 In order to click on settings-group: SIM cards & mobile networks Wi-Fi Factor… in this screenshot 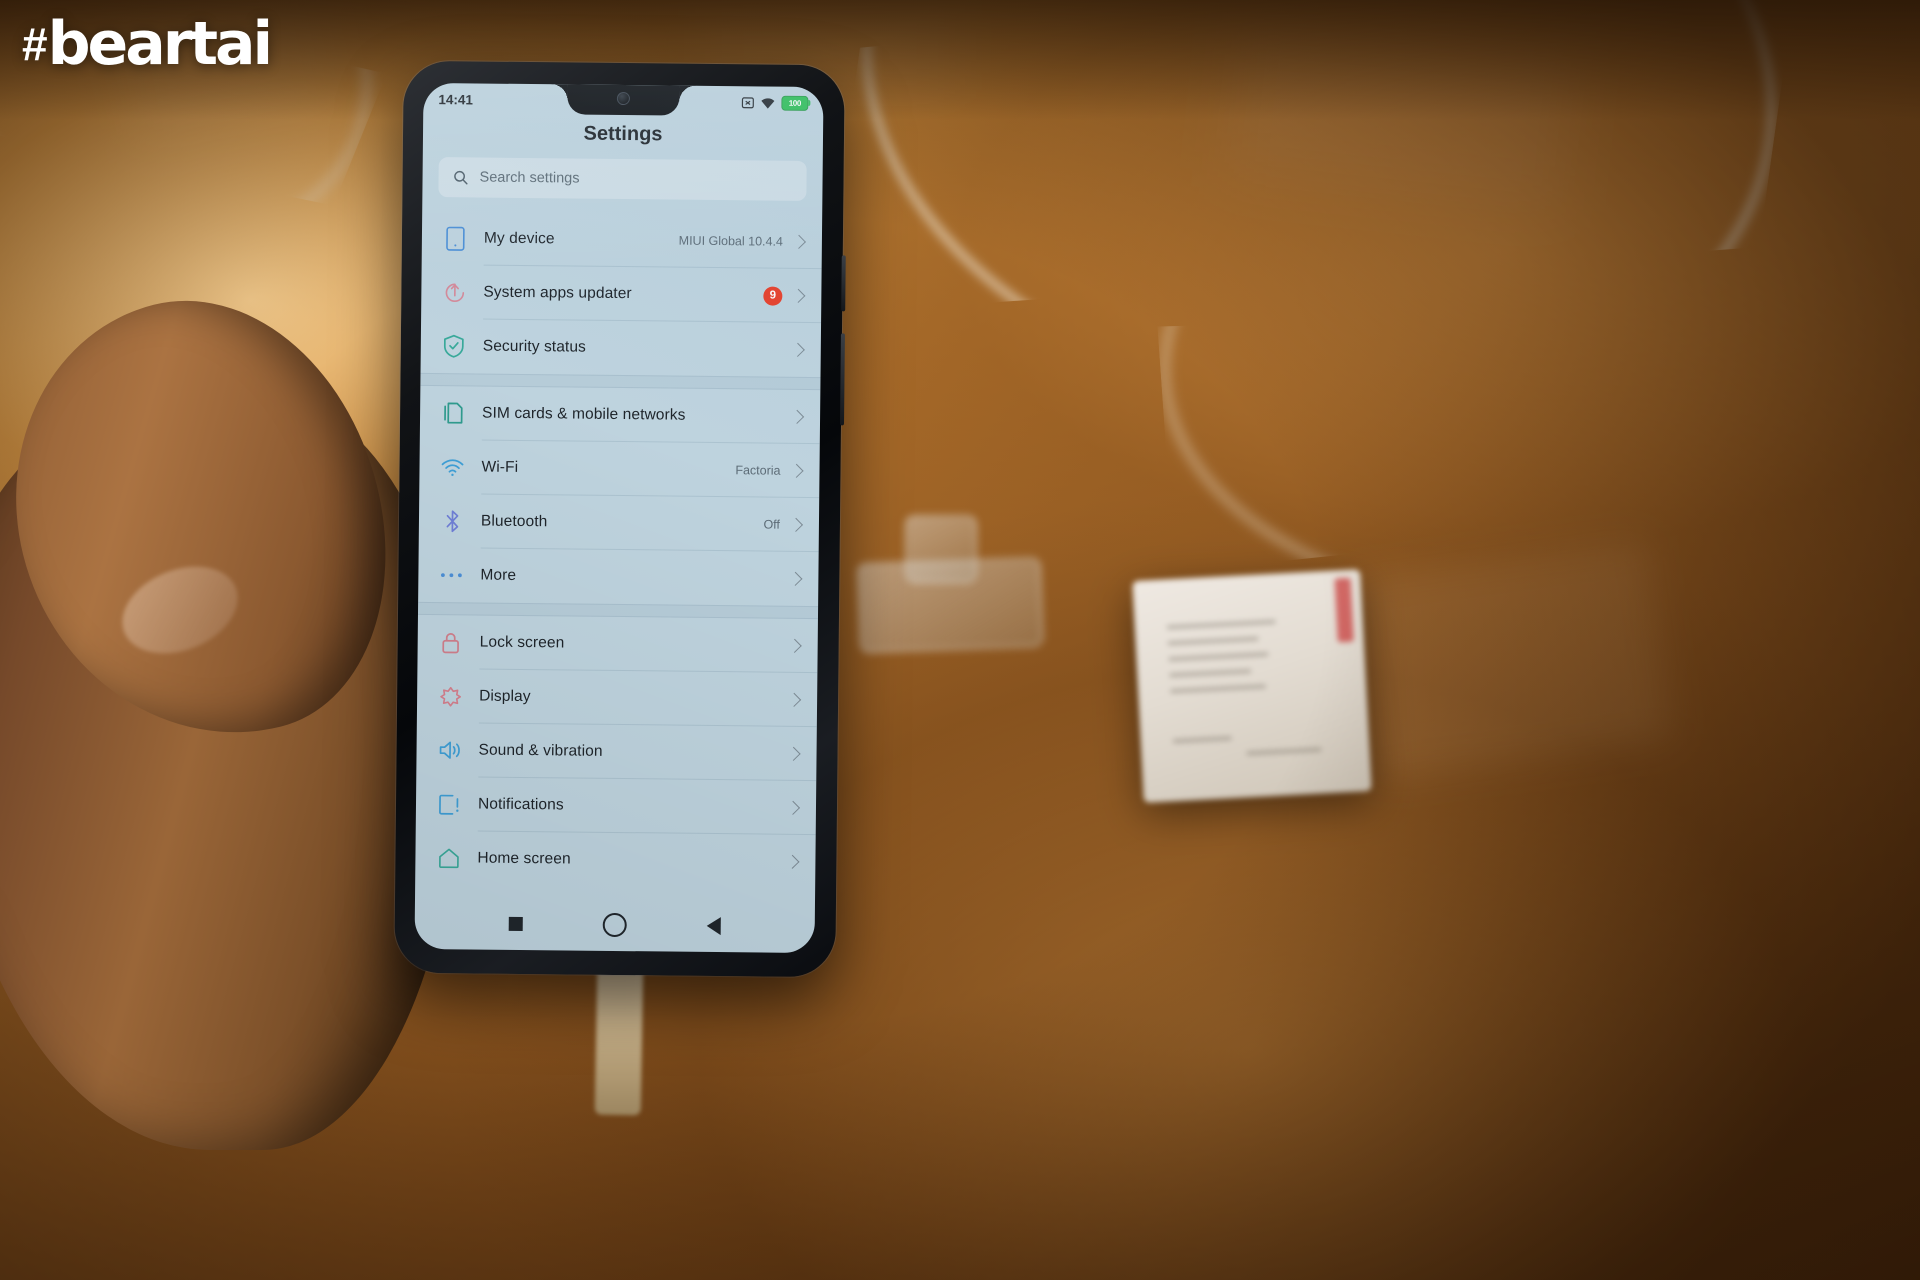, I will do `click(619, 496)`.